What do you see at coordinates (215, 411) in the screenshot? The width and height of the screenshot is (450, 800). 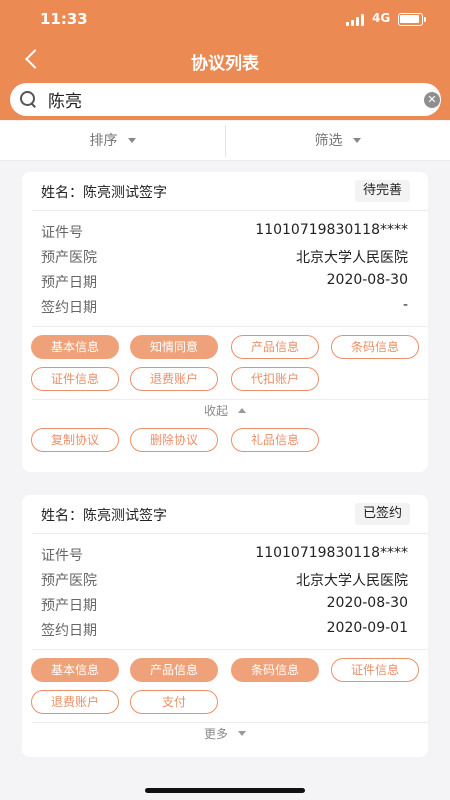 I see `toggle-label: 收起` at bounding box center [215, 411].